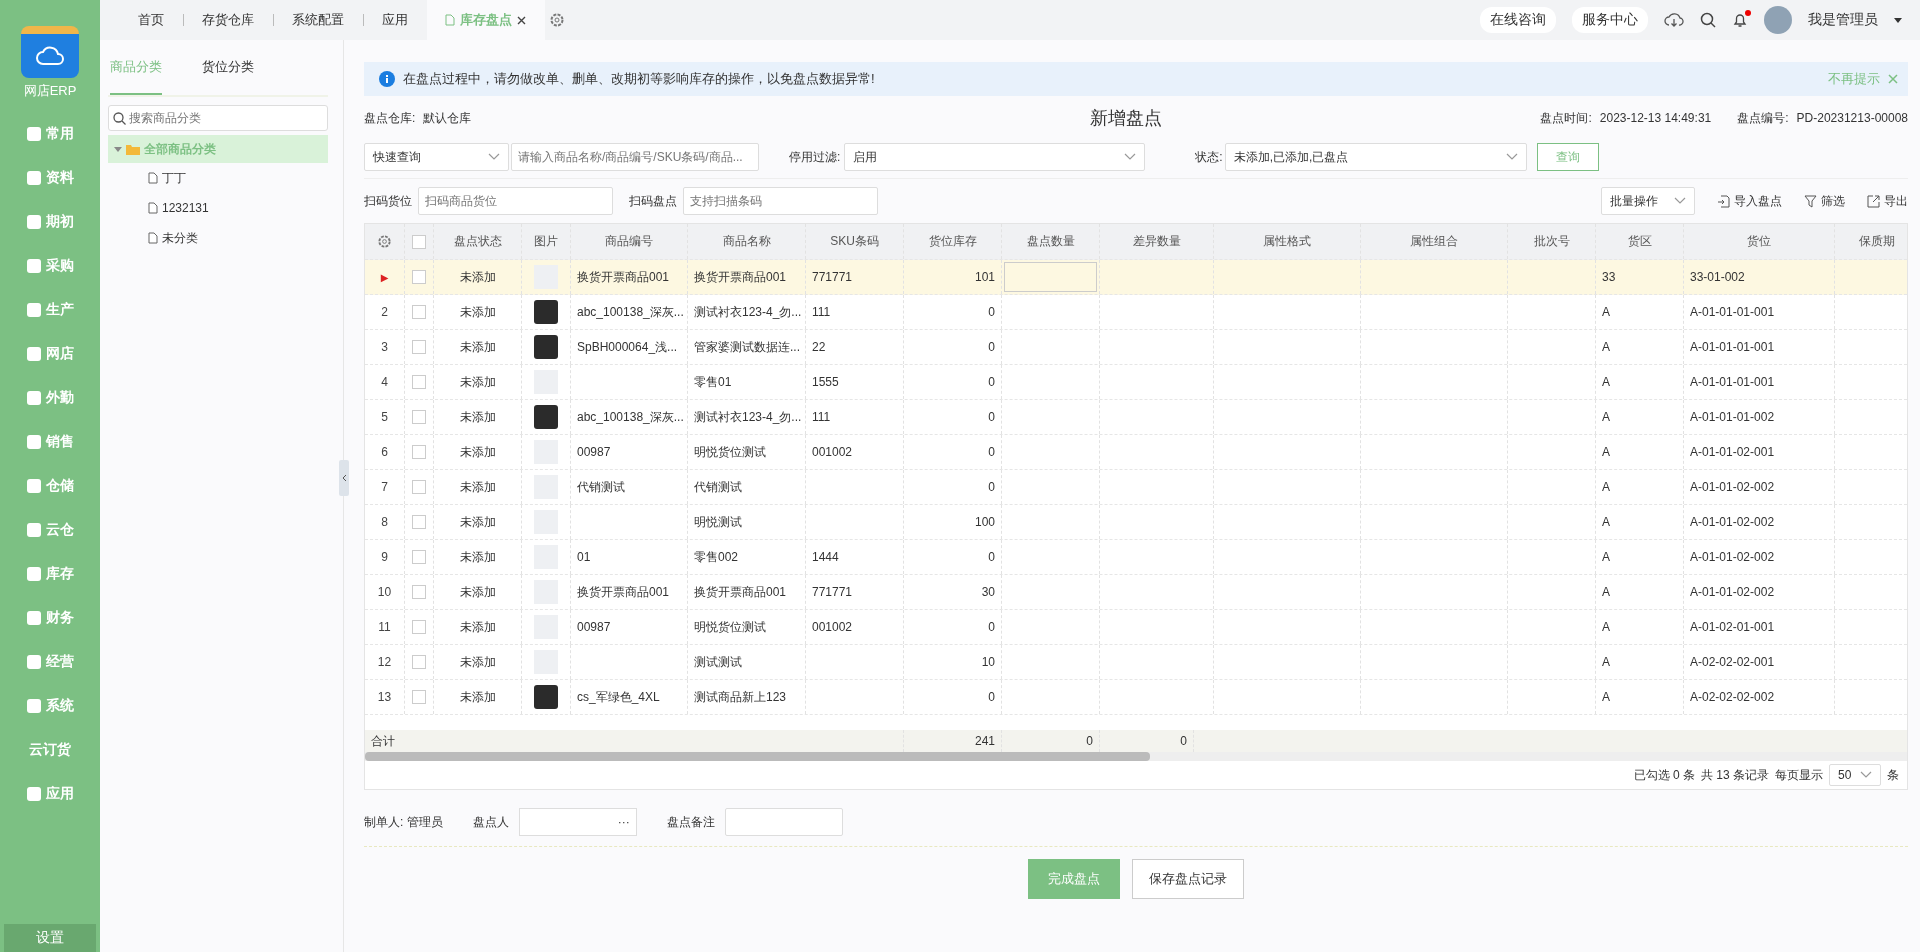  Describe the element at coordinates (151, 20) in the screenshot. I see `page-tab: 首页` at that location.